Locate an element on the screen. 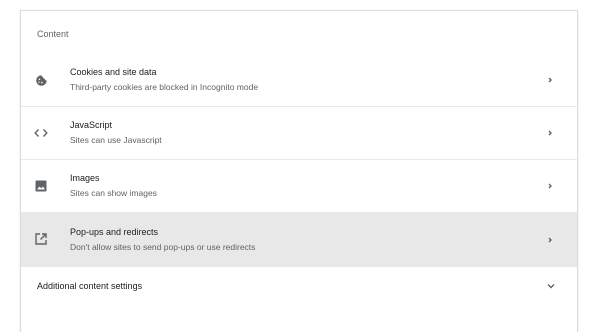 The image size is (594, 332). image-icon is located at coordinates (41, 186).